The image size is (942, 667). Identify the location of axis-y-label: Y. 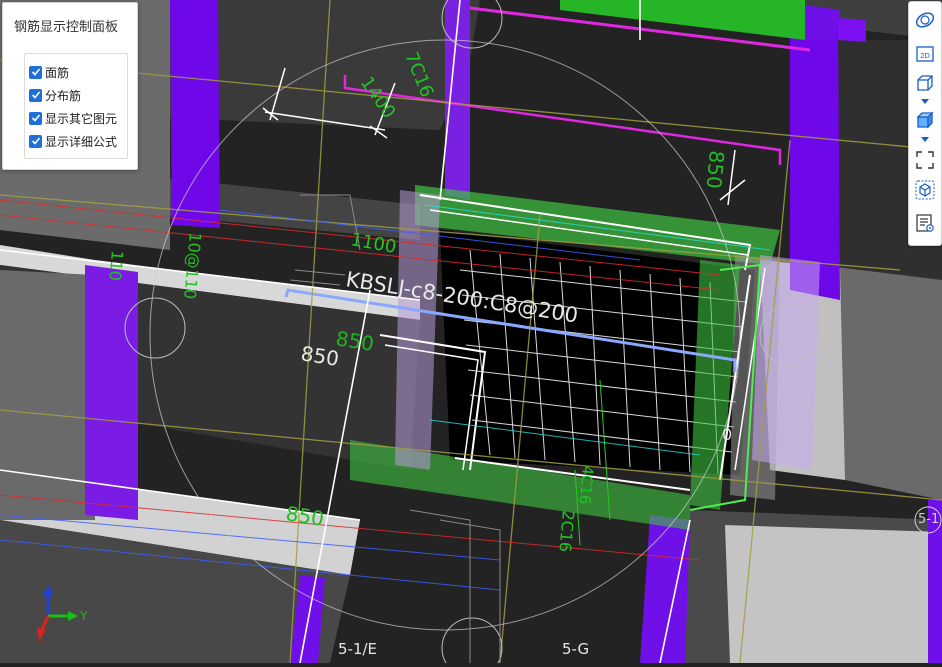
(84, 616).